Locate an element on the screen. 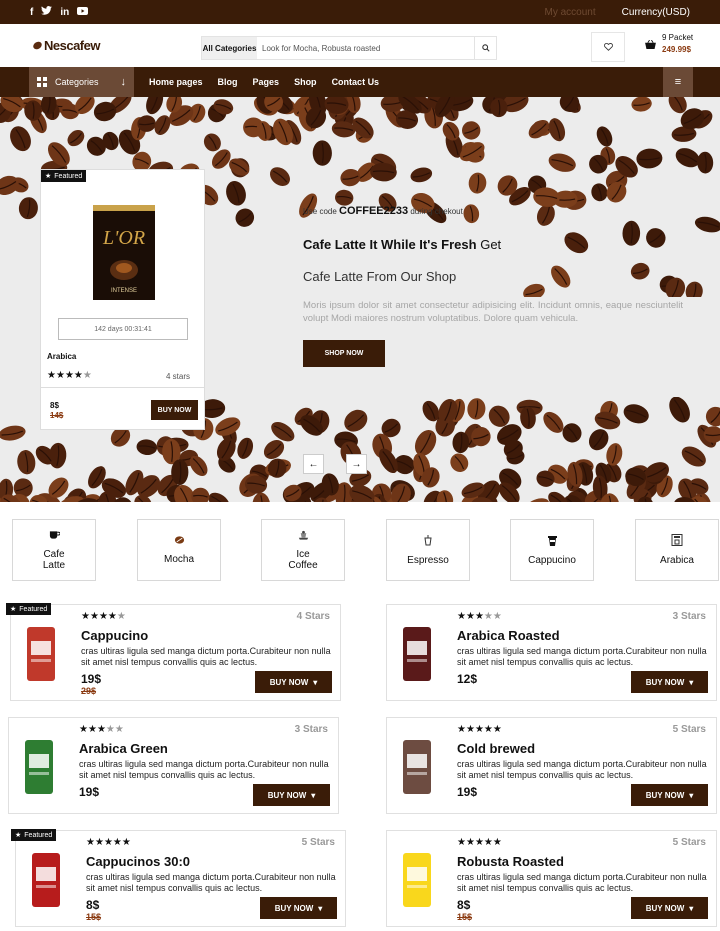 The image size is (720, 931). category-label: Espresso is located at coordinates (428, 560).